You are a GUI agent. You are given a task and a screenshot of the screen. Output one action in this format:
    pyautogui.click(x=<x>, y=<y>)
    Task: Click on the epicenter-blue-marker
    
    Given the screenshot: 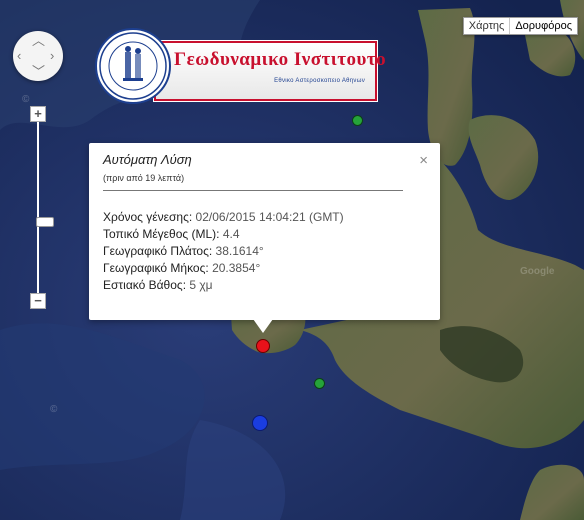 What is the action you would take?
    pyautogui.click(x=260, y=423)
    